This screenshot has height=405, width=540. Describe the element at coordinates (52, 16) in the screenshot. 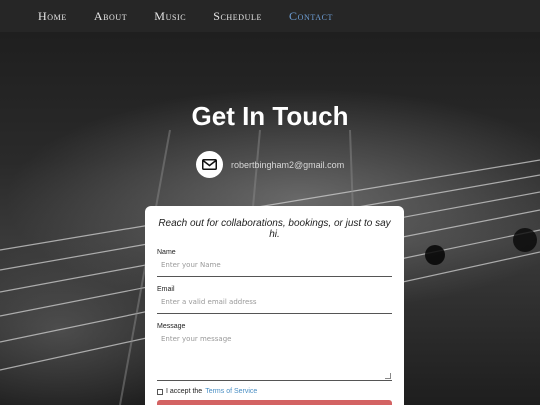

I see `nav-home: Home` at that location.